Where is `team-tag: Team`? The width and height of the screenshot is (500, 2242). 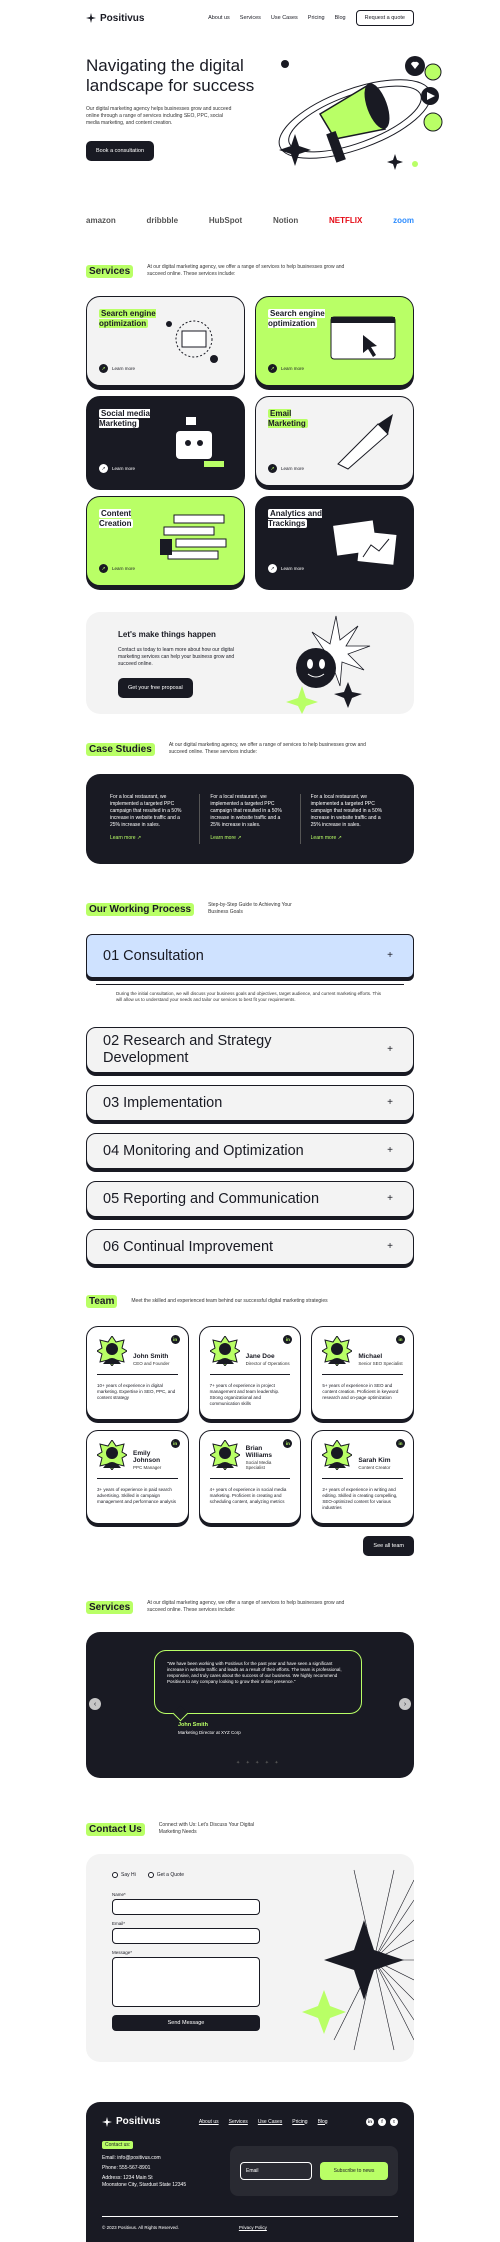
team-tag: Team is located at coordinates (102, 1301).